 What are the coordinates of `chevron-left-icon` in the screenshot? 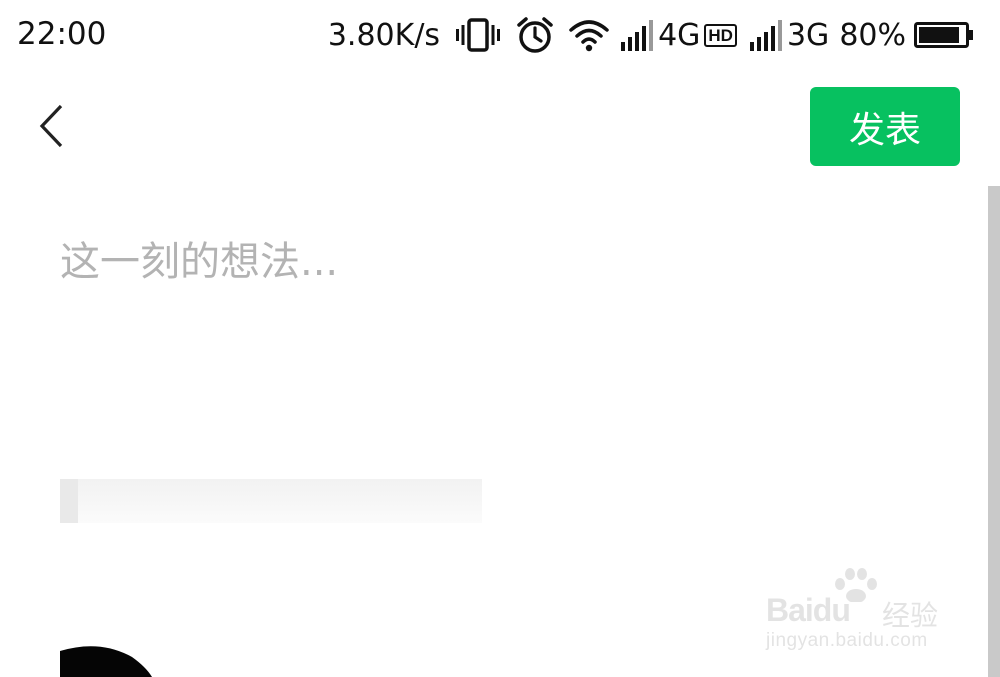 It's located at (51, 128).